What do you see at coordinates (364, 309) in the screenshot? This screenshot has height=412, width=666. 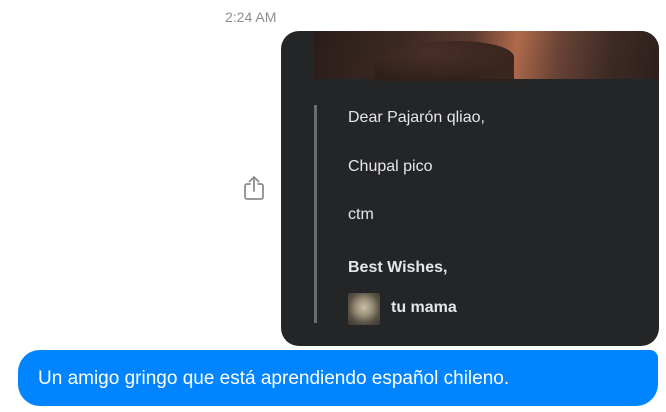 I see `signature-avatar` at bounding box center [364, 309].